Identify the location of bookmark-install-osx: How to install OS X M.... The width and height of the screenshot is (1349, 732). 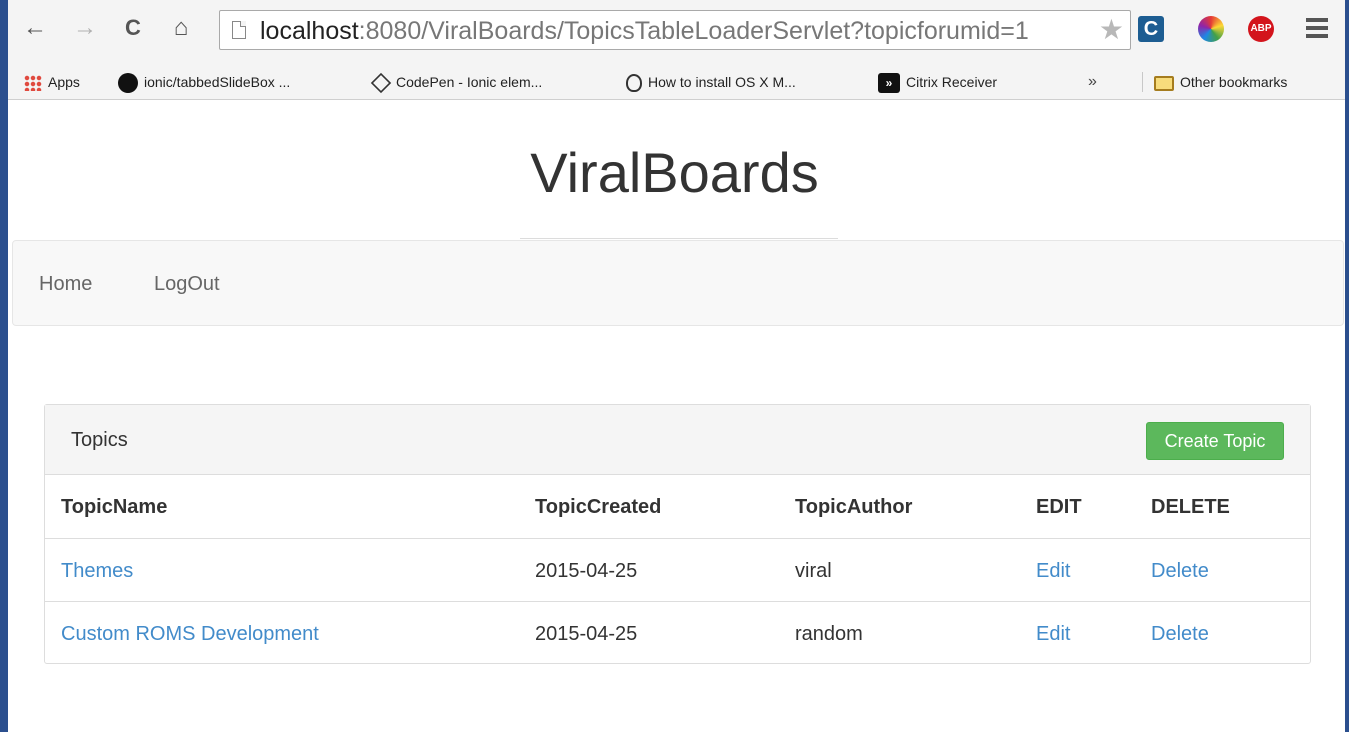
(711, 82).